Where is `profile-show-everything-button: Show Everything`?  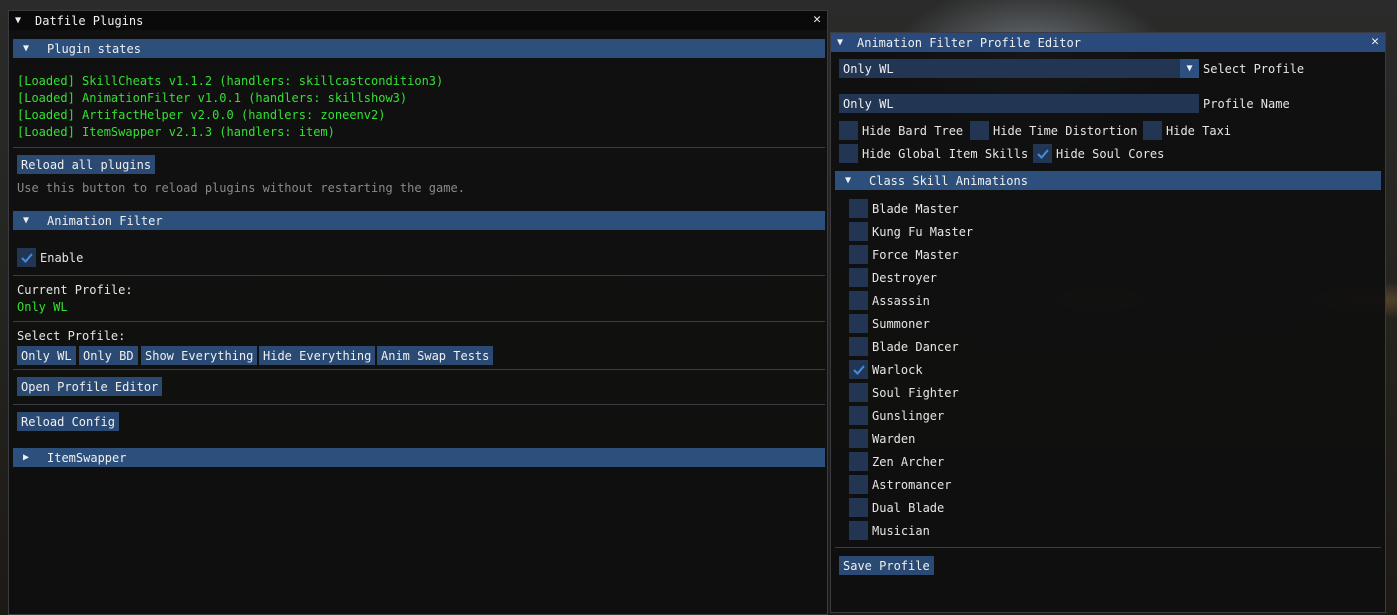
profile-show-everything-button: Show Everything is located at coordinates (199, 355).